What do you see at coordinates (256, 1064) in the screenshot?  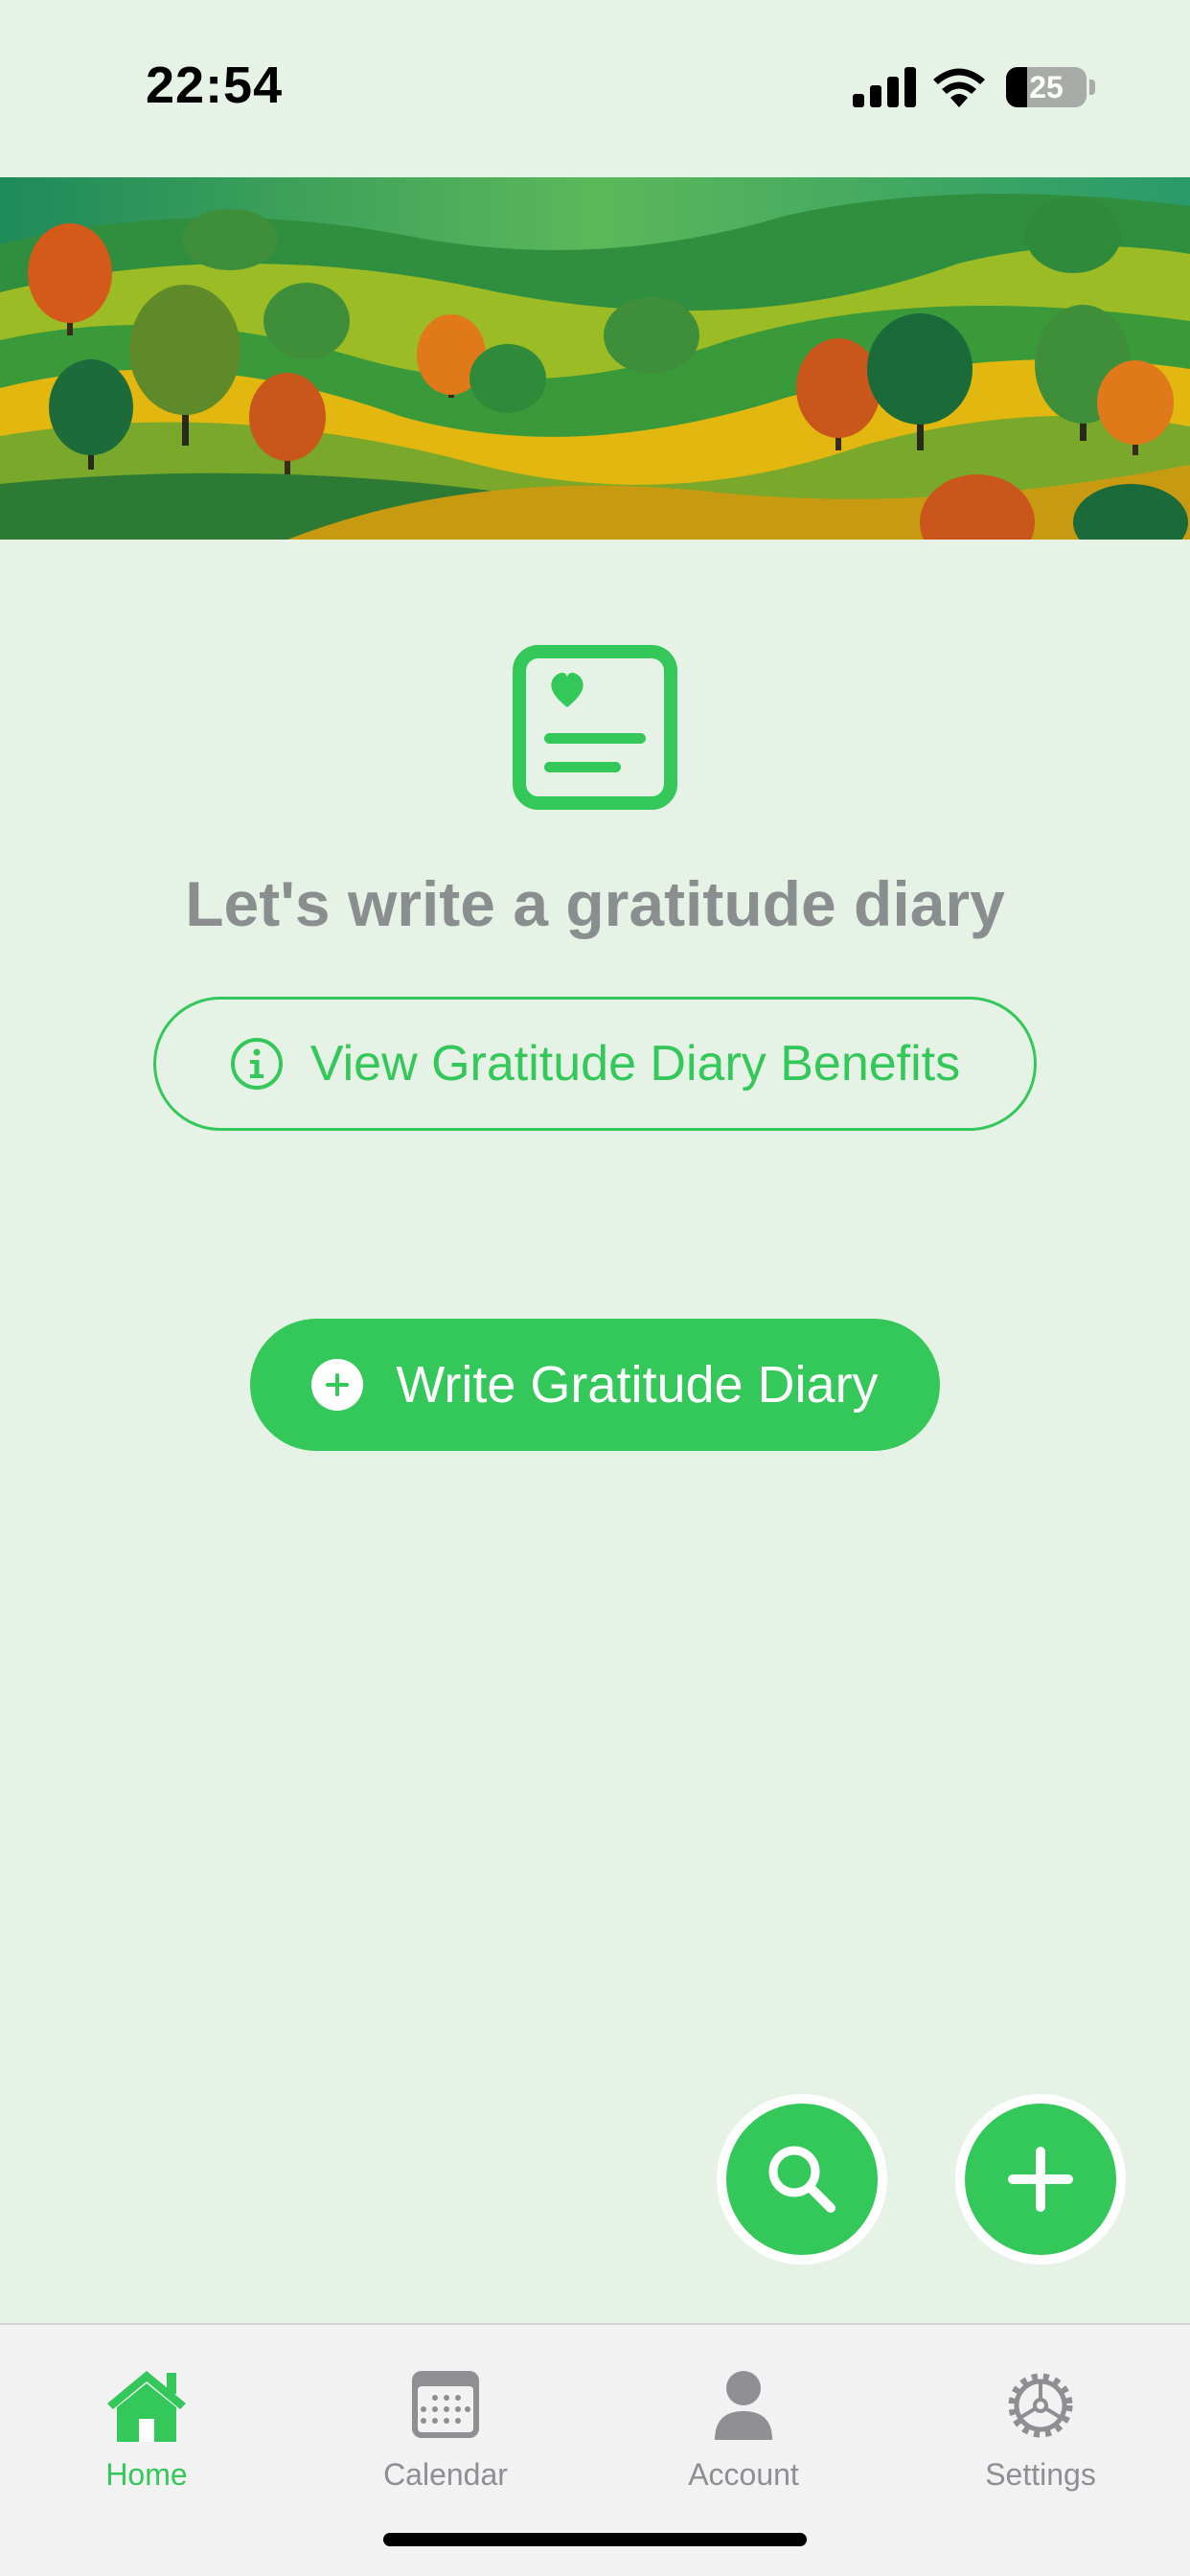 I see `info-icon` at bounding box center [256, 1064].